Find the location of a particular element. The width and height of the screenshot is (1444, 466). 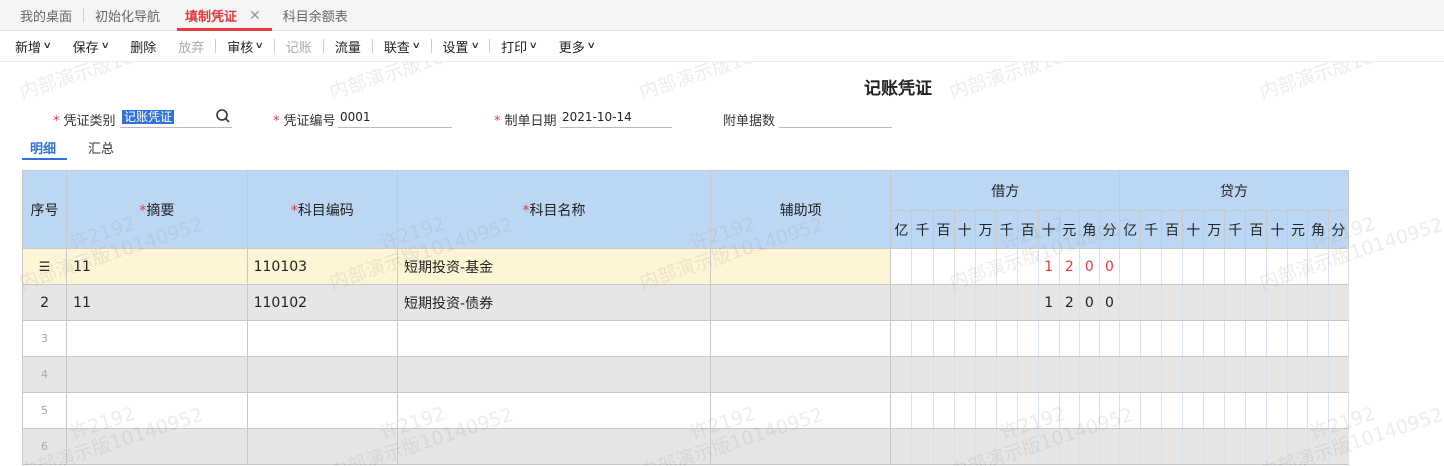

debit-digit-cell: 1 is located at coordinates (1048, 302).